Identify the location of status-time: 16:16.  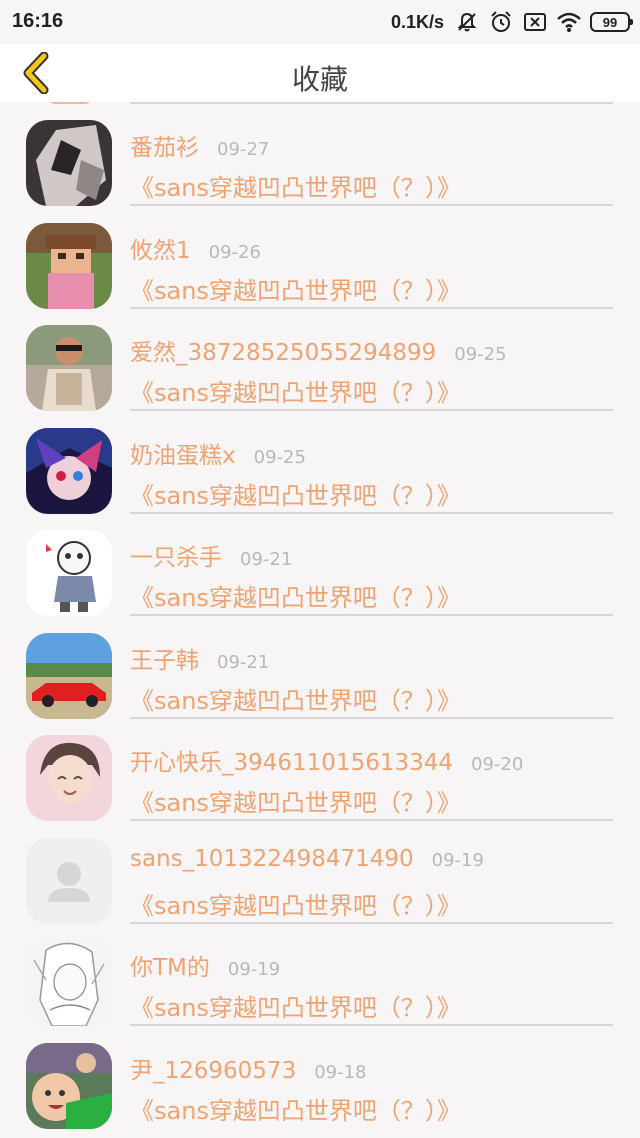
(38, 21).